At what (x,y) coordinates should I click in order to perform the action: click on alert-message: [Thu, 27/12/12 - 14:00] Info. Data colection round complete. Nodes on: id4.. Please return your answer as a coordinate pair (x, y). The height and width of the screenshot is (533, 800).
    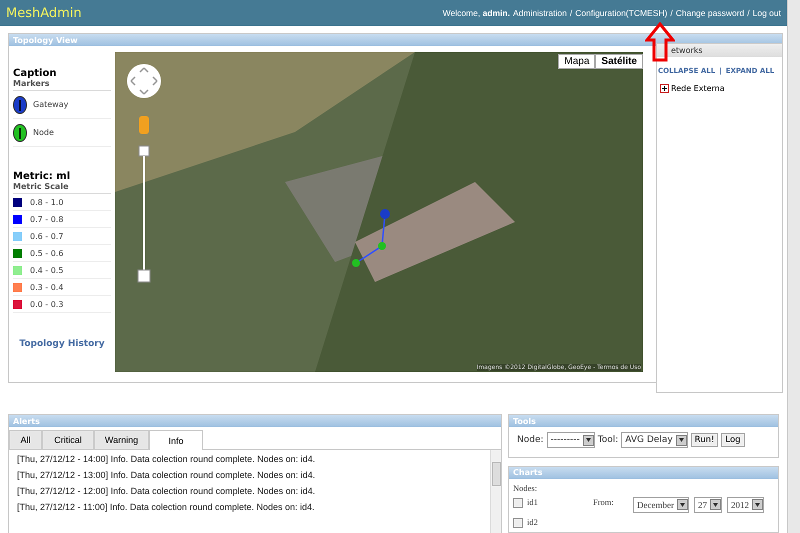
    Looking at the image, I should click on (166, 459).